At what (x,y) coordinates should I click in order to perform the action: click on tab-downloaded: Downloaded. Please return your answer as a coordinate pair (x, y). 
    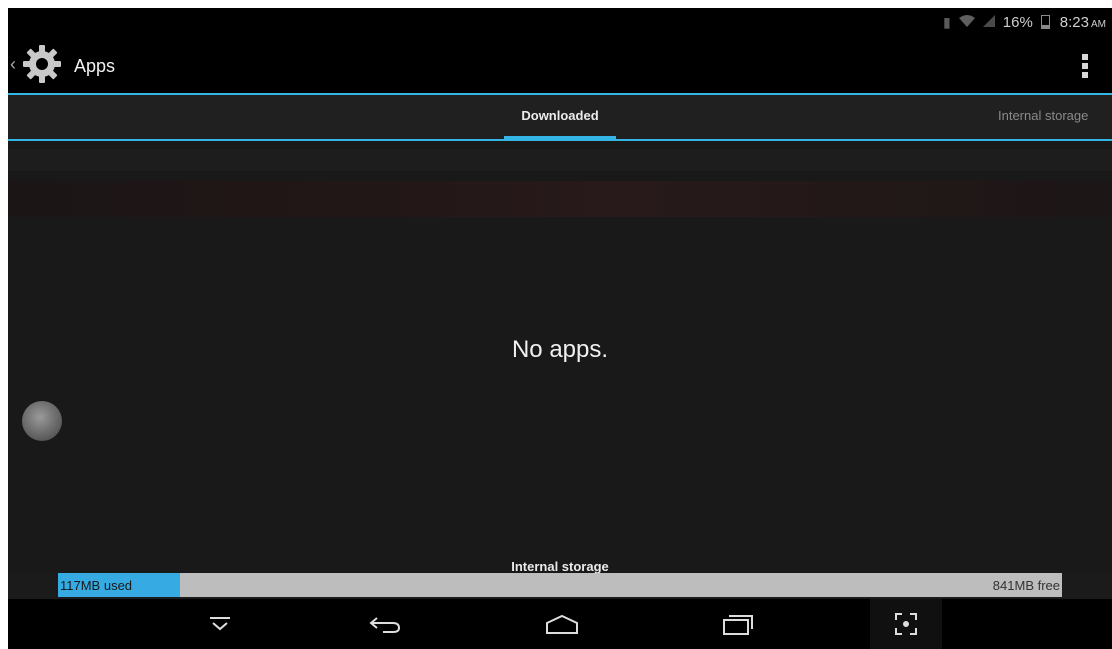
    Looking at the image, I should click on (560, 117).